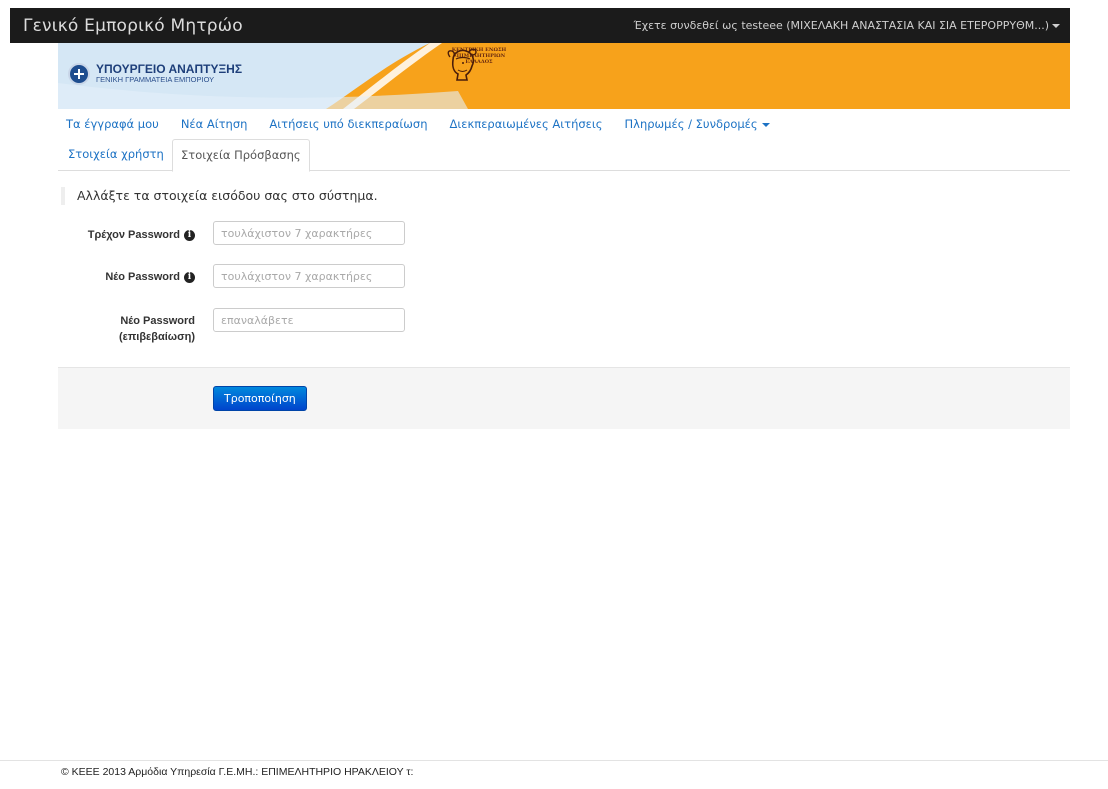  What do you see at coordinates (157, 321) in the screenshot?
I see `confirm-password-label-line1: Νέο Password` at bounding box center [157, 321].